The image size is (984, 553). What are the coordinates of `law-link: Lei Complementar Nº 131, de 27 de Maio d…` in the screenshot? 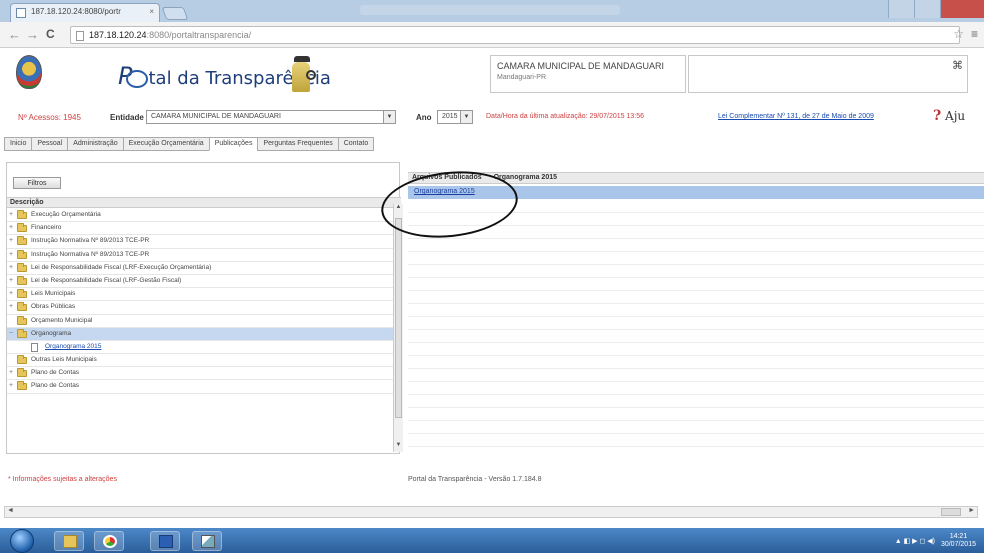 It's located at (796, 116).